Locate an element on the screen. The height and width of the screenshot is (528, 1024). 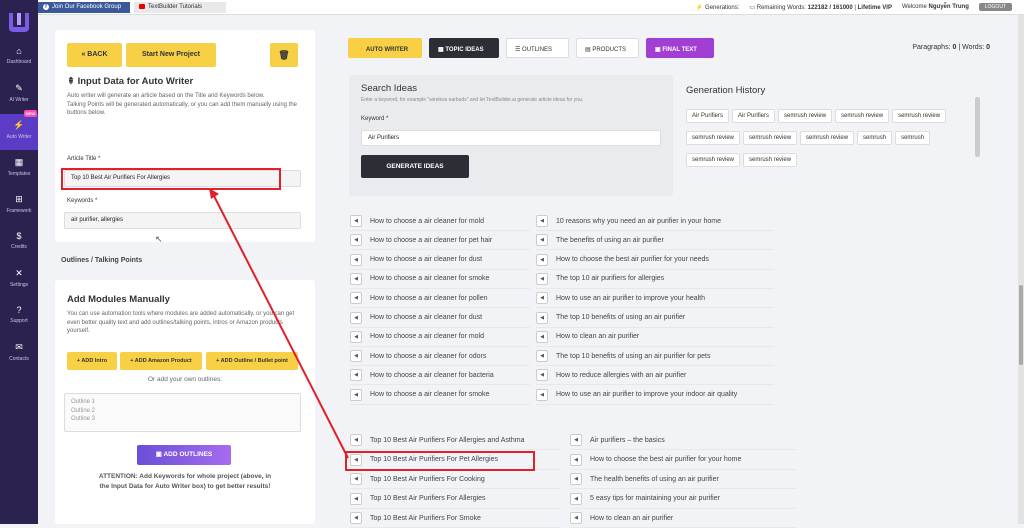
idea-row: ◀ Top 10 Best Air Purifiers For Smoke is located at coordinates (455, 518).